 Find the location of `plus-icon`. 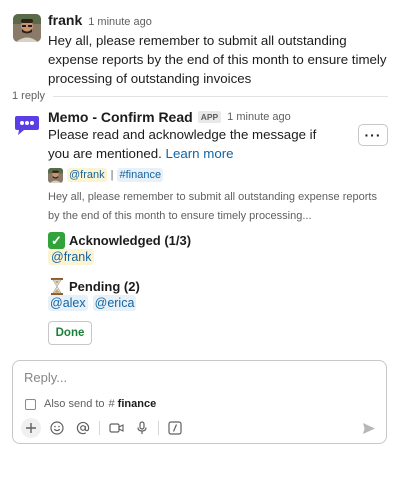

plus-icon is located at coordinates (31, 428).